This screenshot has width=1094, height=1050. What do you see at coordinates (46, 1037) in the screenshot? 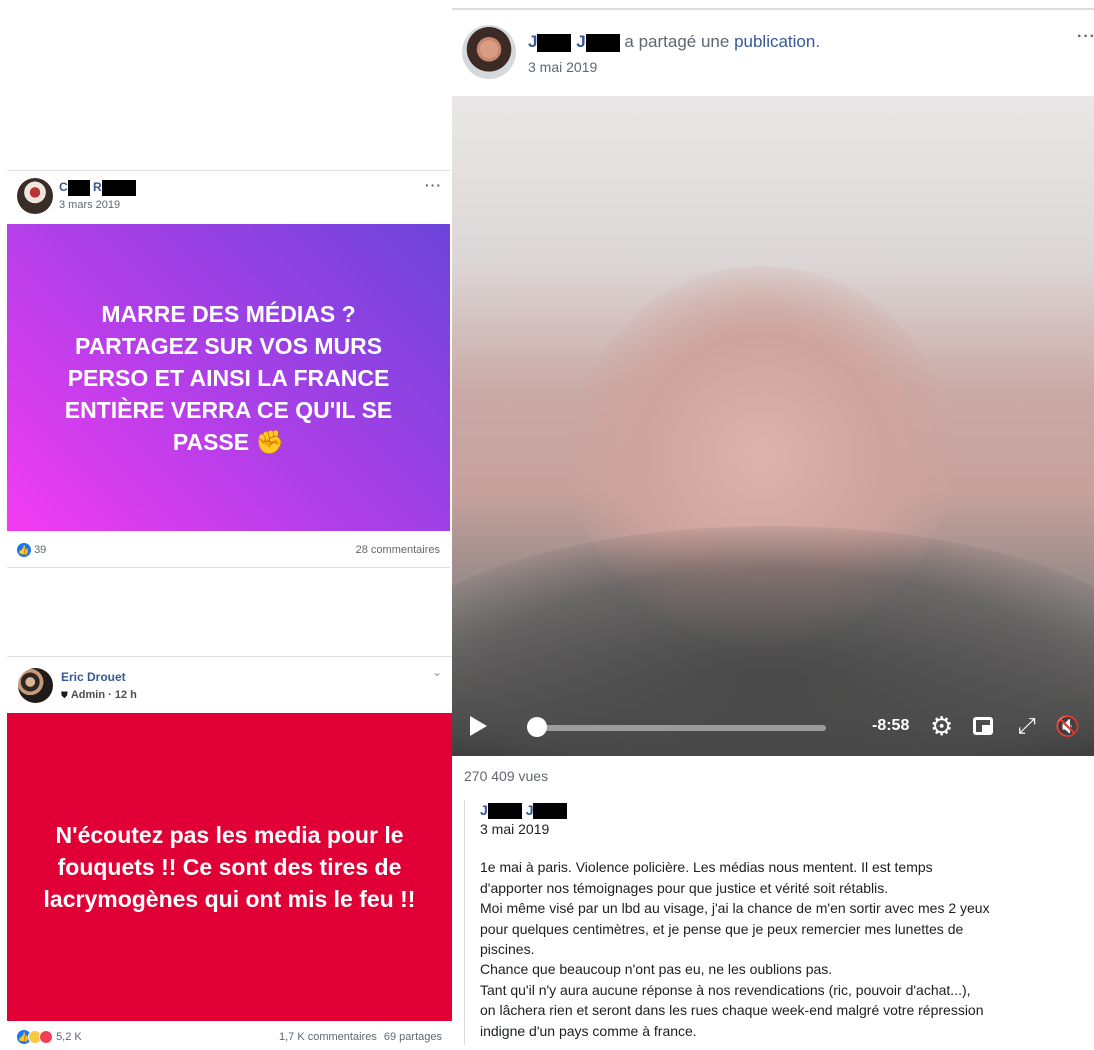
I see `love-icon` at bounding box center [46, 1037].